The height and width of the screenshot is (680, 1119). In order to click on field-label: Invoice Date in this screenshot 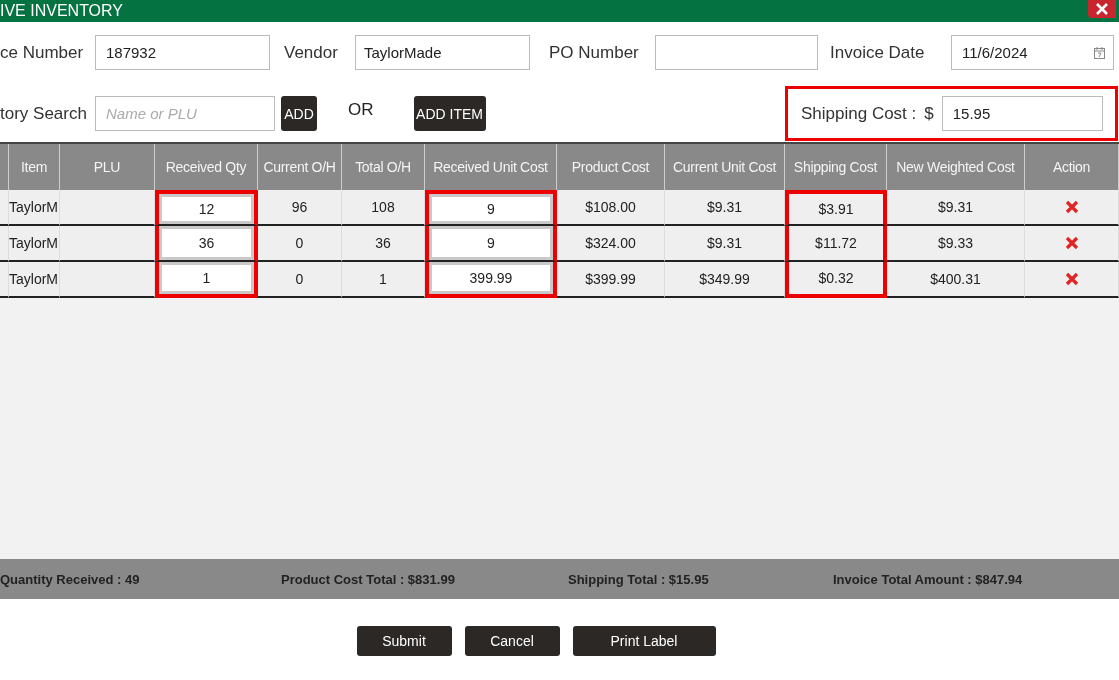, I will do `click(878, 52)`.